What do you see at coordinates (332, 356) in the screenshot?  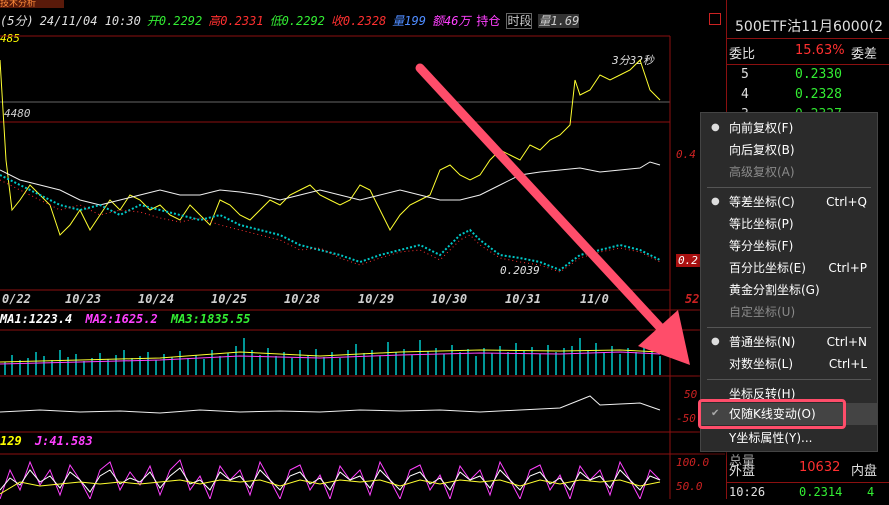 I see `volume-bars` at bounding box center [332, 356].